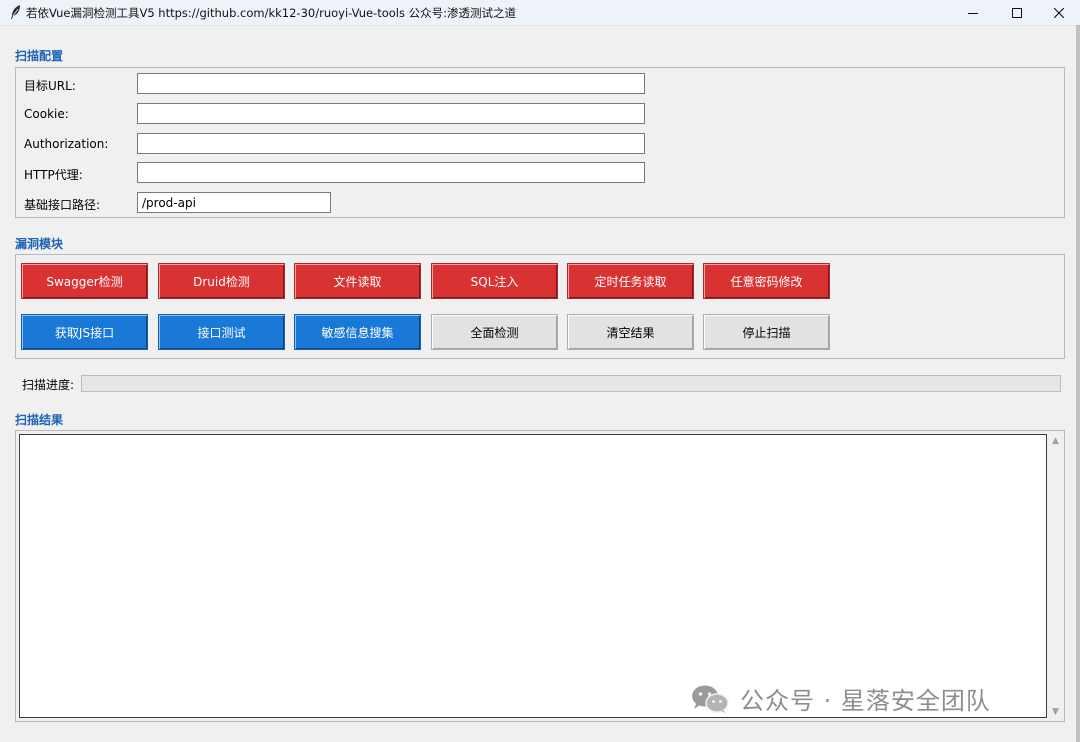 The height and width of the screenshot is (742, 1080). Describe the element at coordinates (48, 385) in the screenshot. I see `scan-progress-label: 扫描进度:` at that location.